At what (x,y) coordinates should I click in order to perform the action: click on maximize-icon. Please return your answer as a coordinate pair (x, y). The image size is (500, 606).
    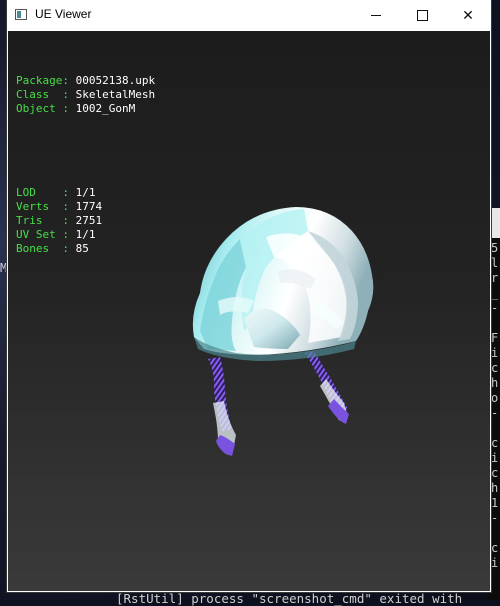
    Looking at the image, I should click on (422, 15).